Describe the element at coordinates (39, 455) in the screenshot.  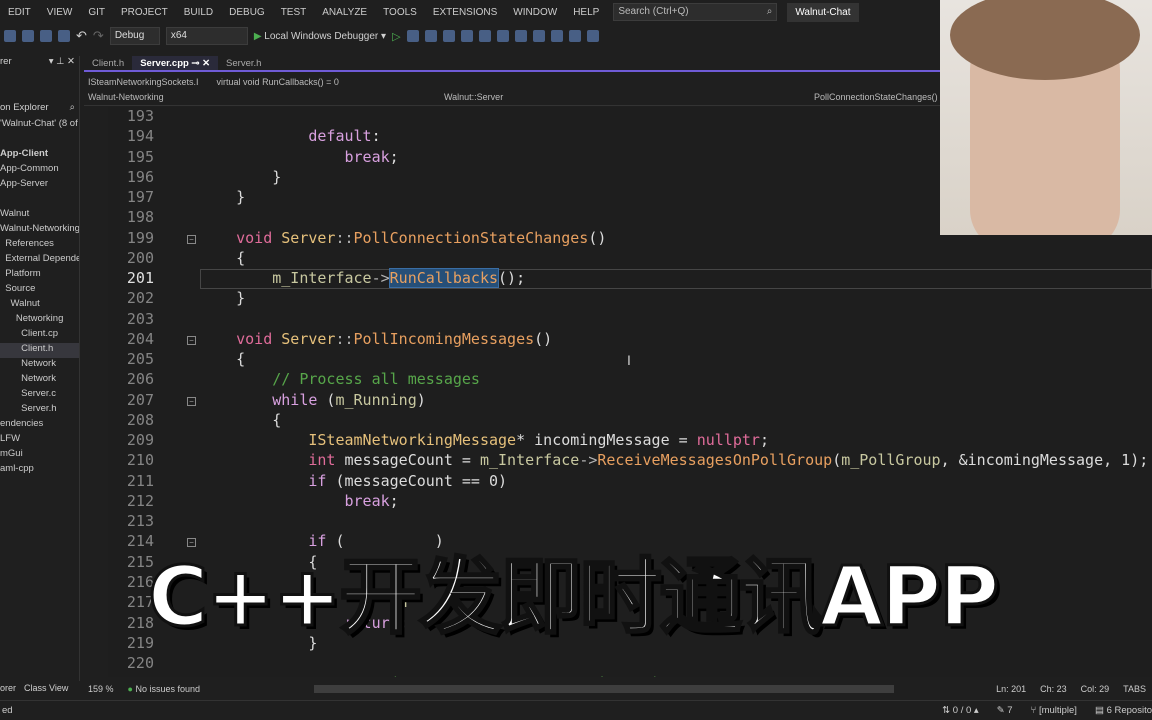
I see `tree-item: mGui` at that location.